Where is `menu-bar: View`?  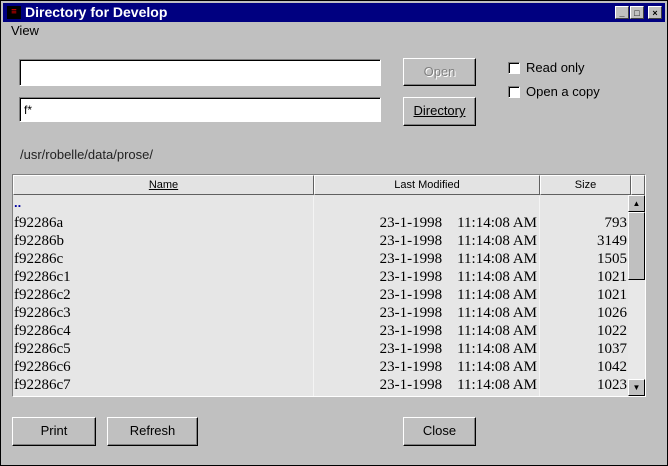
menu-bar: View is located at coordinates (25, 30).